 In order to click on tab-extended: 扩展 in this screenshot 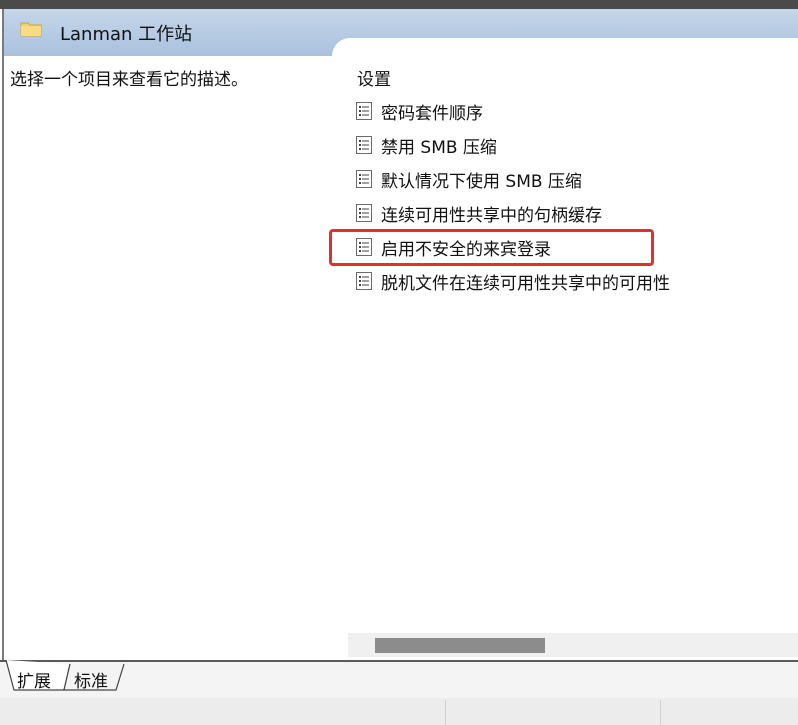, I will do `click(34, 679)`.